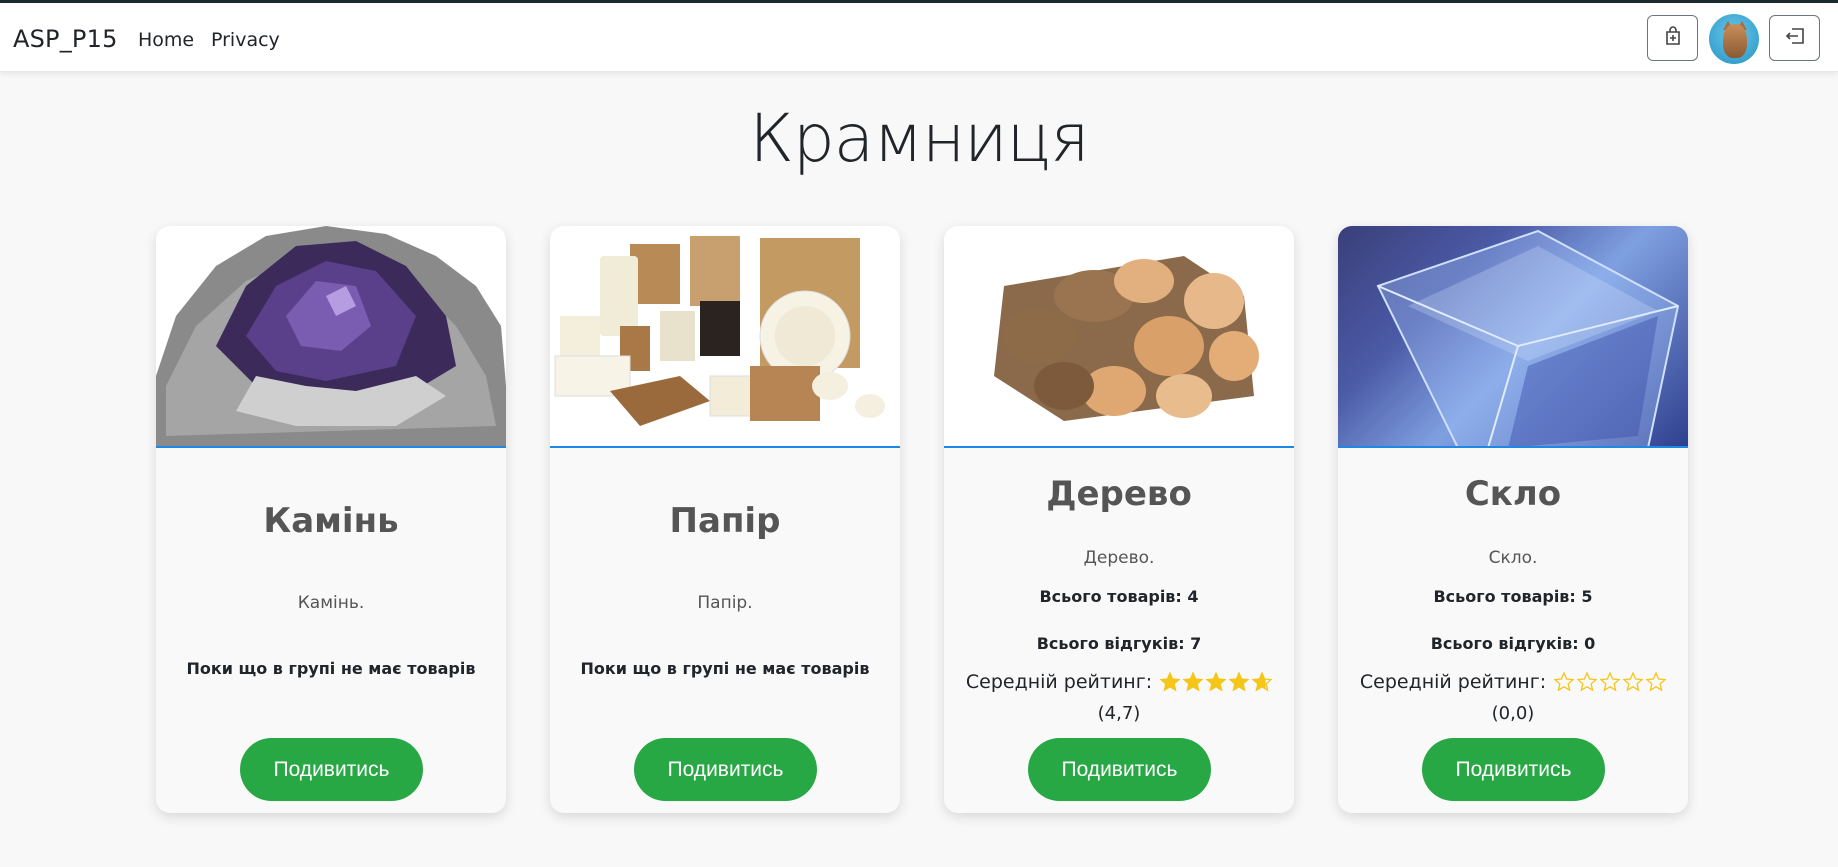  I want to click on cart-add-button, so click(1672, 38).